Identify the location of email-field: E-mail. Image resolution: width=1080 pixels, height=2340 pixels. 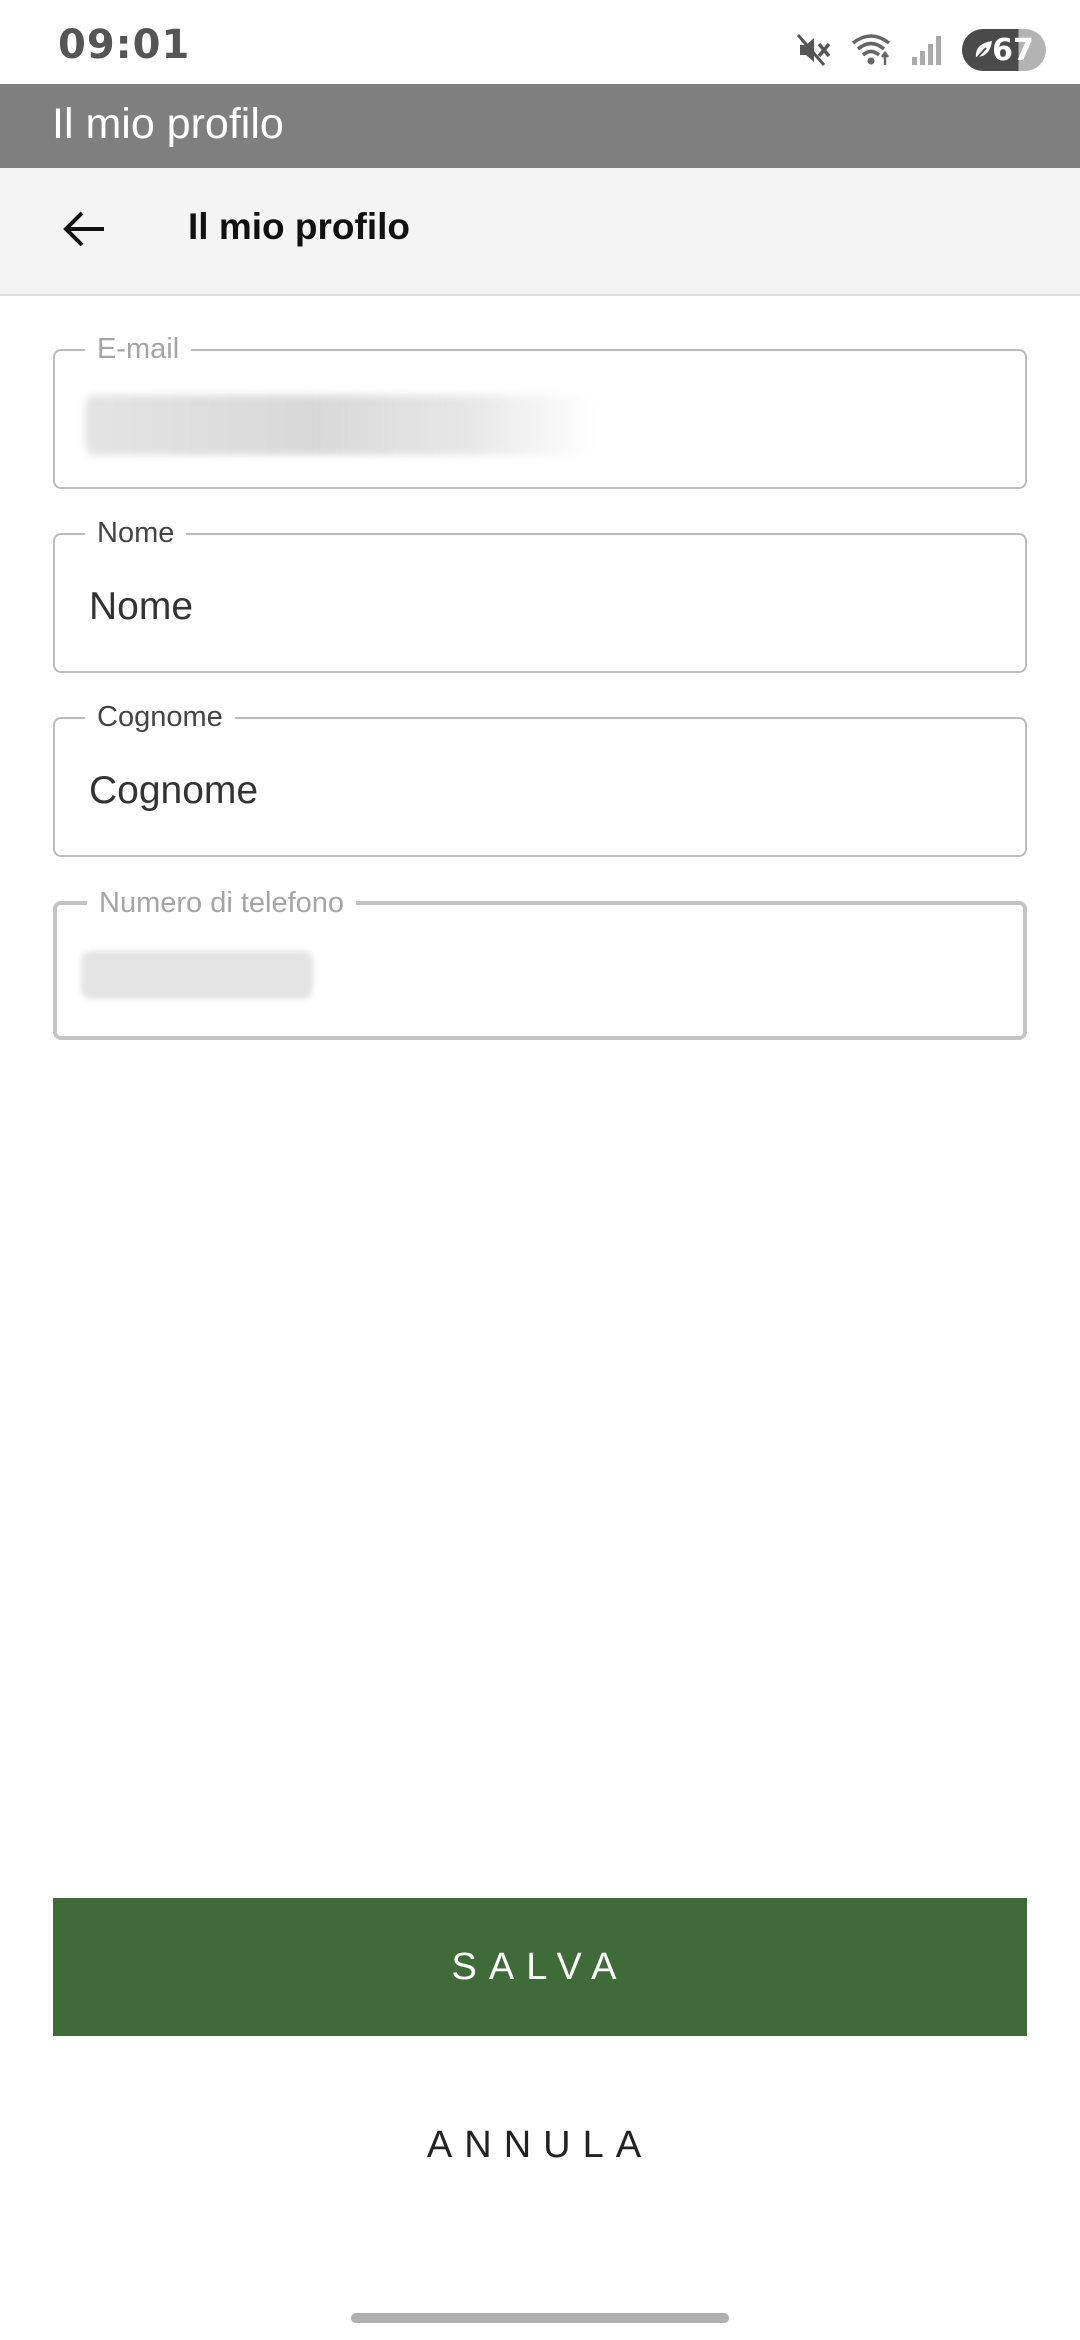
(540, 410).